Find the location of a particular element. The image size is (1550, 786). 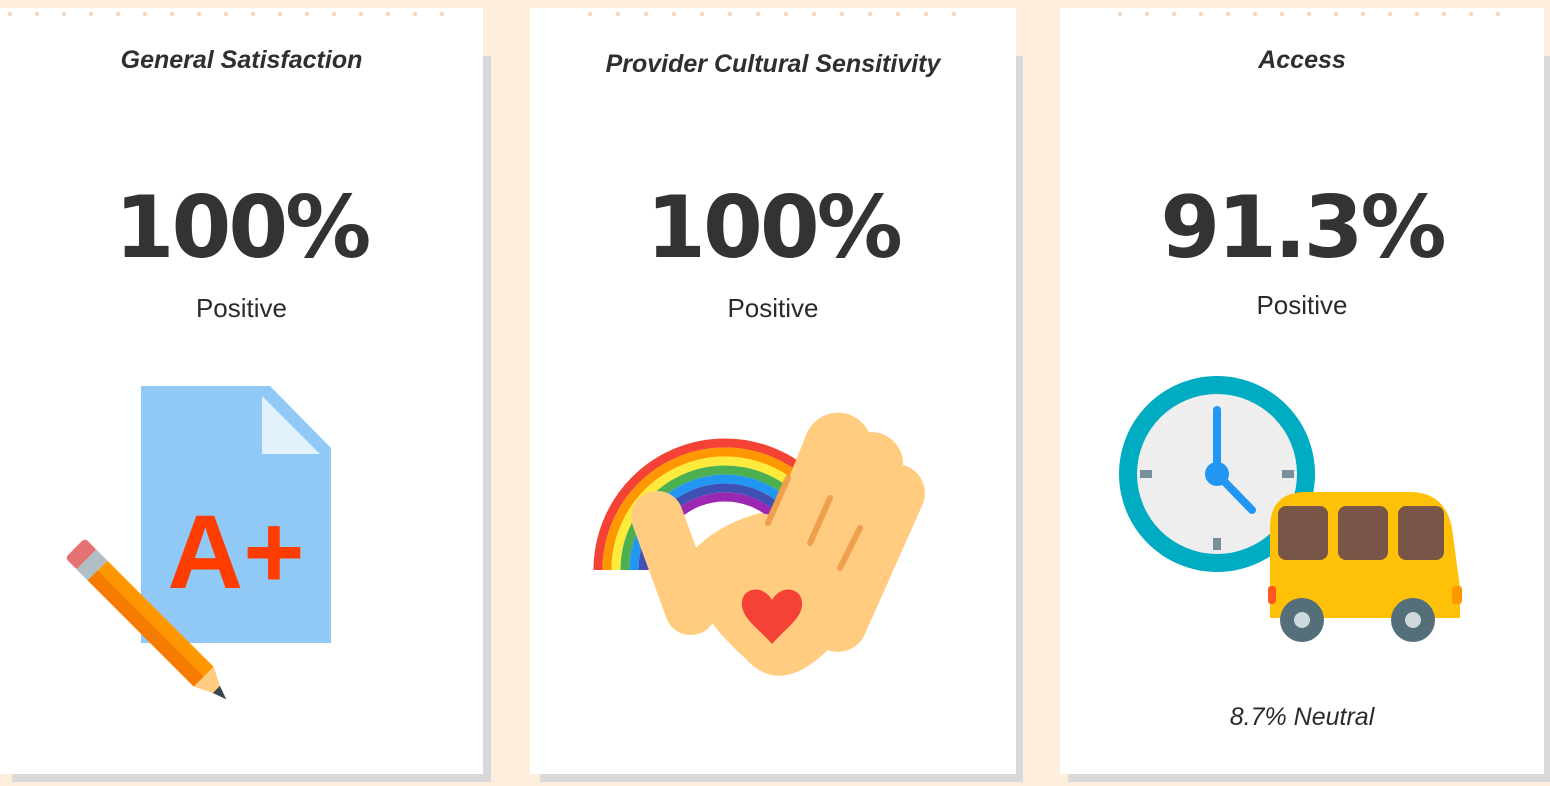

neutral-note: 8.7% Neutral is located at coordinates (1302, 717).